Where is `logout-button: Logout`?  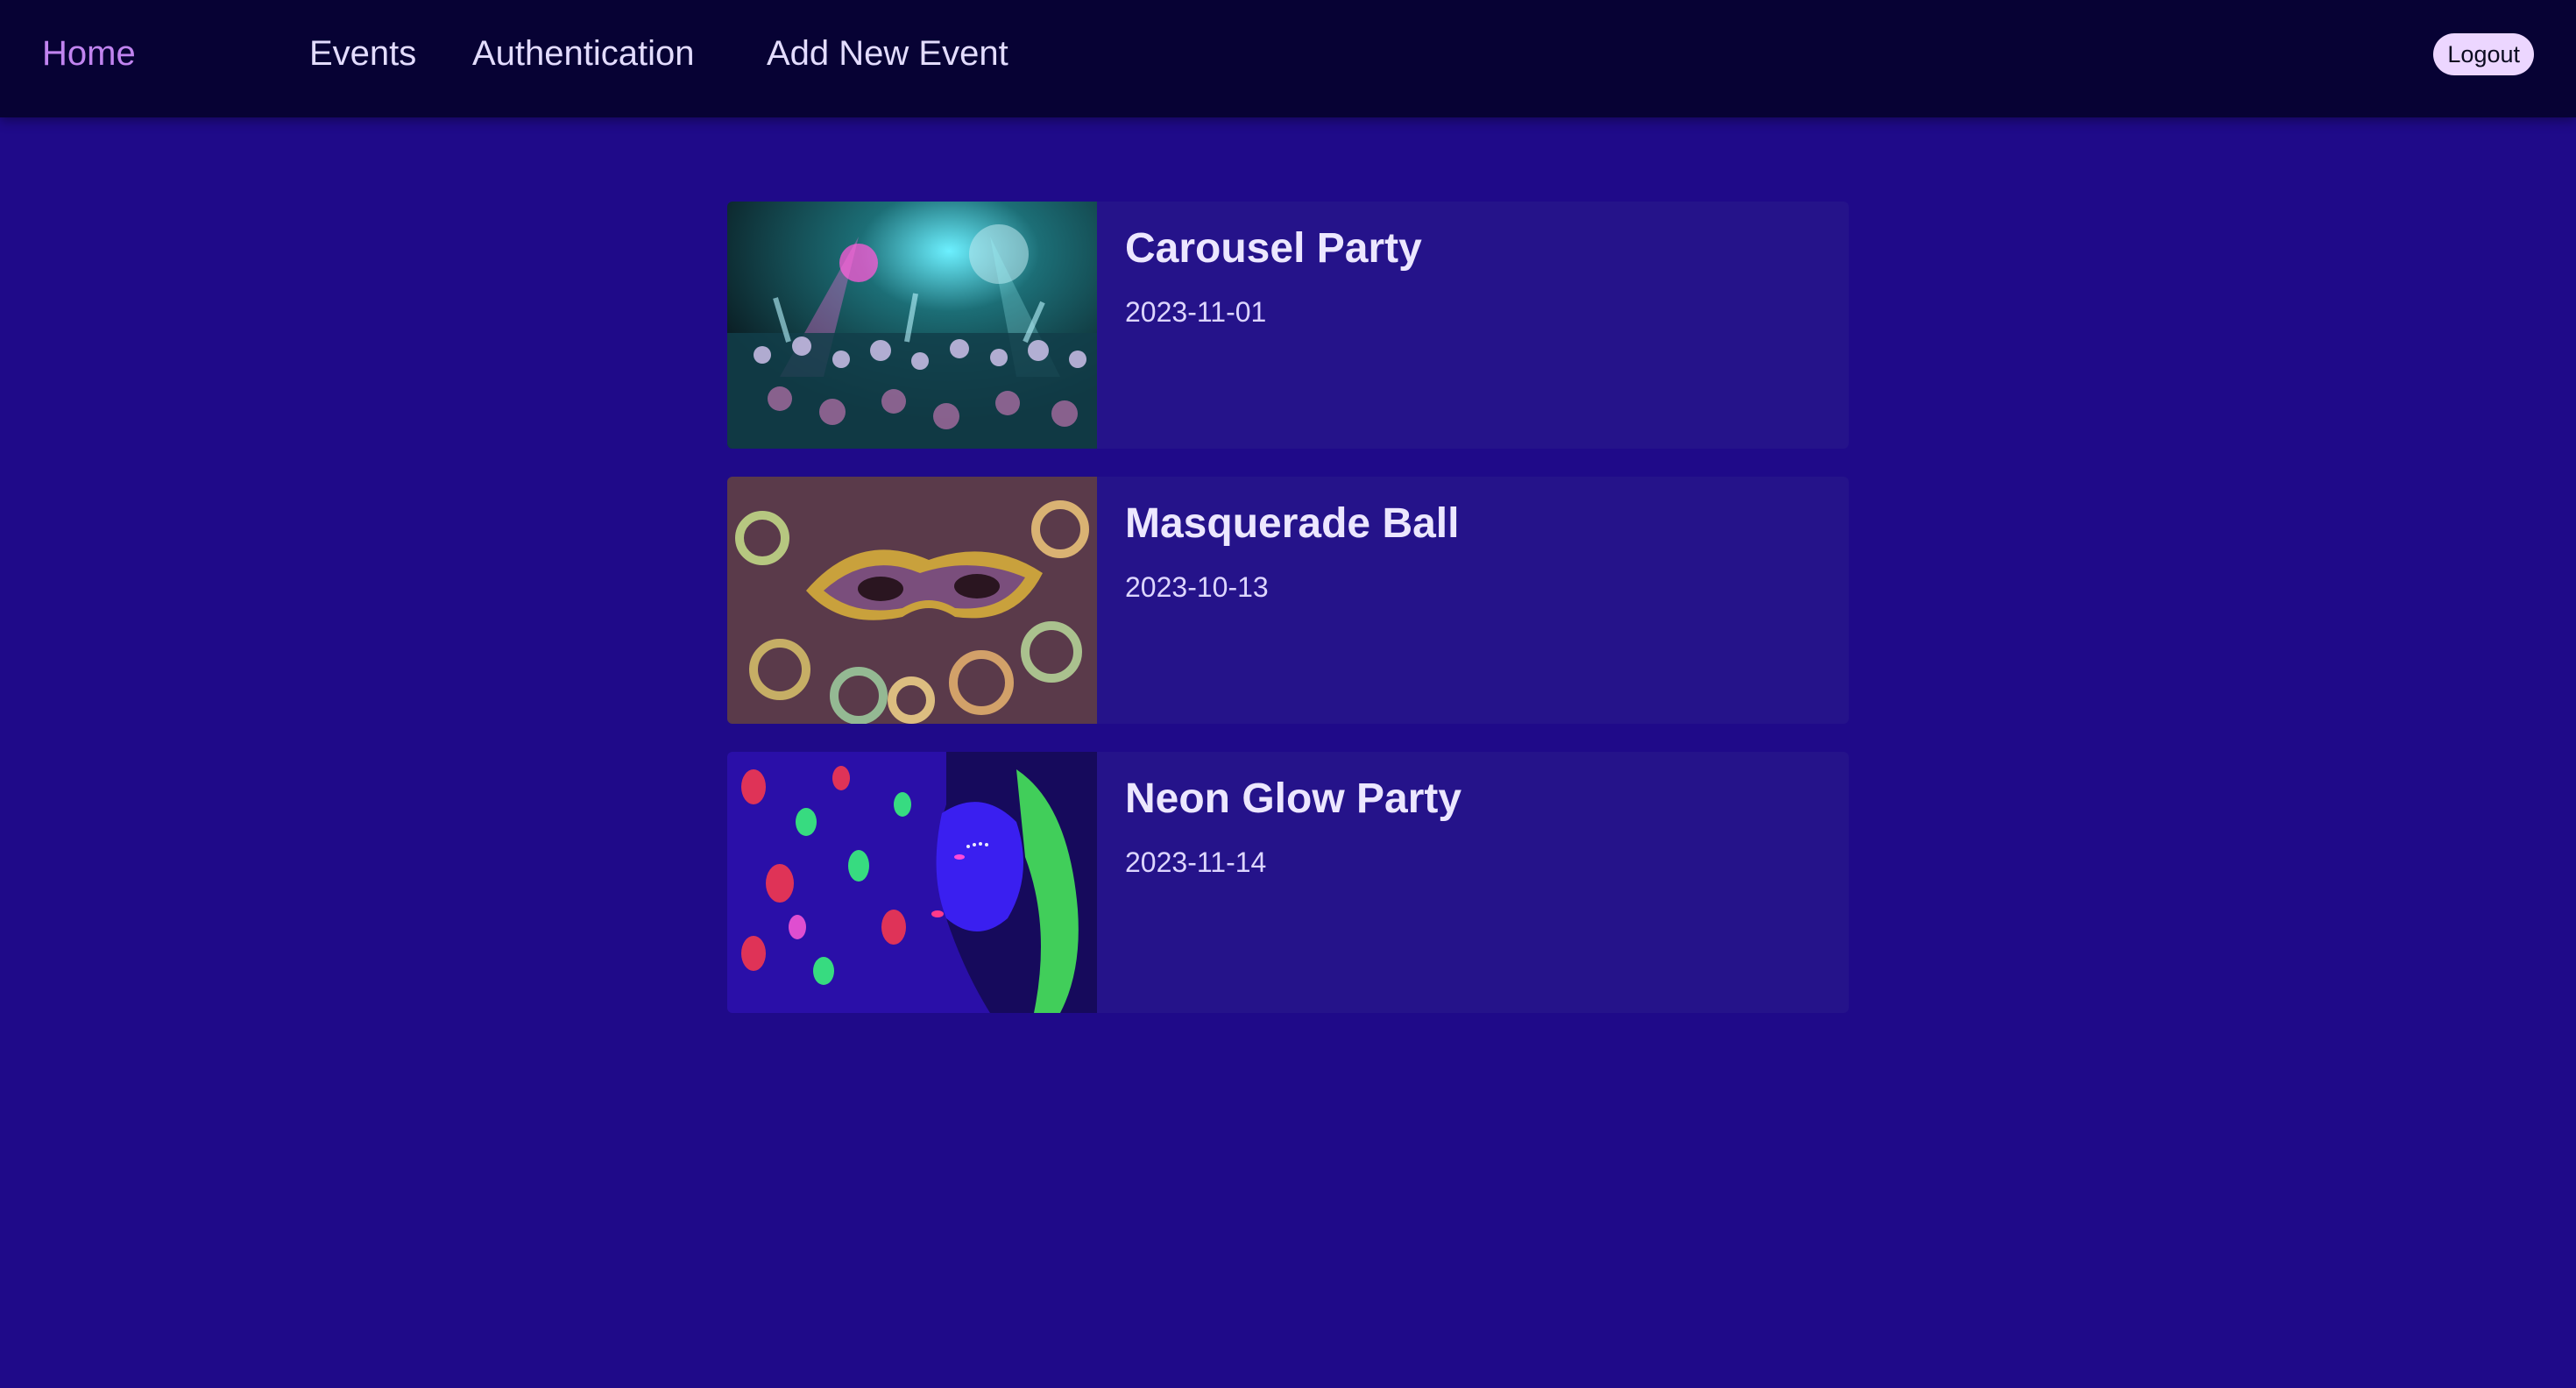
logout-button: Logout is located at coordinates (2483, 54).